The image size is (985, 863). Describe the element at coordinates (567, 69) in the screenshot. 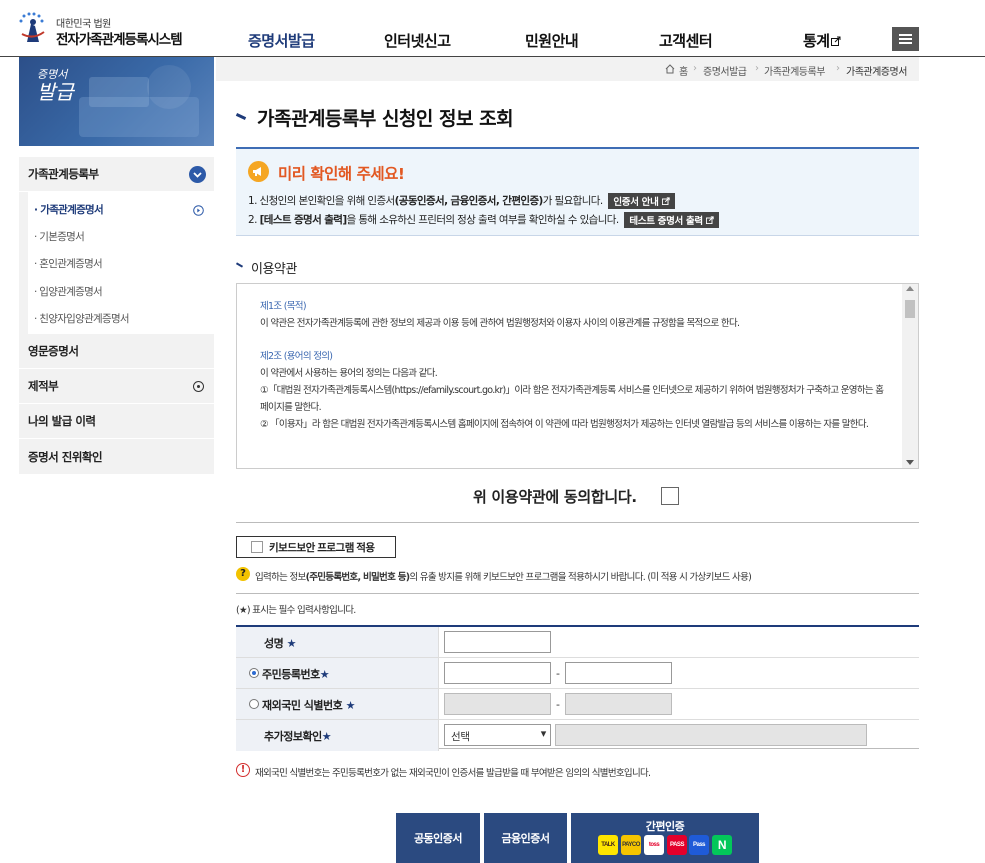

I see `breadcrumb: 홈 › 증명서발급 › 가족관계등록부 › 가족관계증명서` at that location.